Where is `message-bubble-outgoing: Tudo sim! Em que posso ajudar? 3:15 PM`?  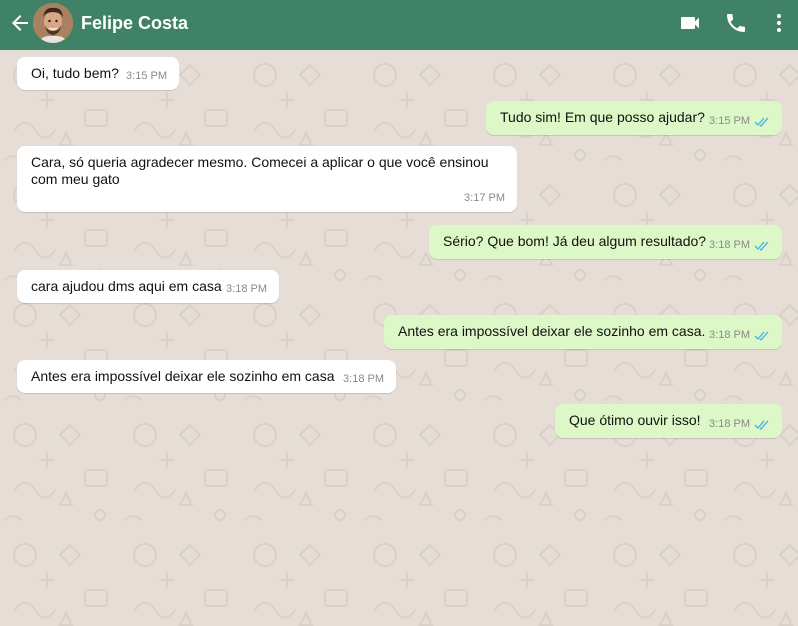
message-bubble-outgoing: Tudo sim! Em que posso ajudar? 3:15 PM is located at coordinates (634, 118).